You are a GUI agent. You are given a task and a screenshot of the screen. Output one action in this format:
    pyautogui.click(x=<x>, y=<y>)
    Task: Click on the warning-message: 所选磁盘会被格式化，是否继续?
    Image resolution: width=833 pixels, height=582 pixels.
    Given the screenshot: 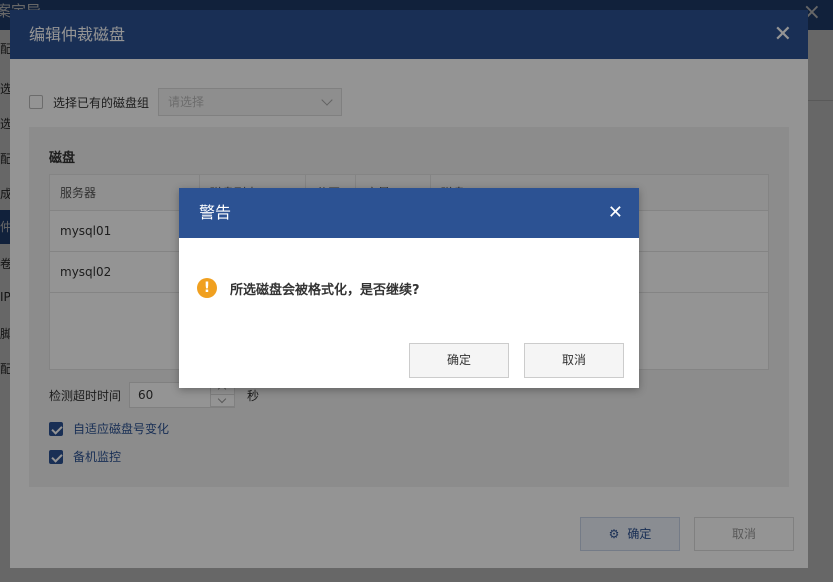 What is the action you would take?
    pyautogui.click(x=325, y=290)
    